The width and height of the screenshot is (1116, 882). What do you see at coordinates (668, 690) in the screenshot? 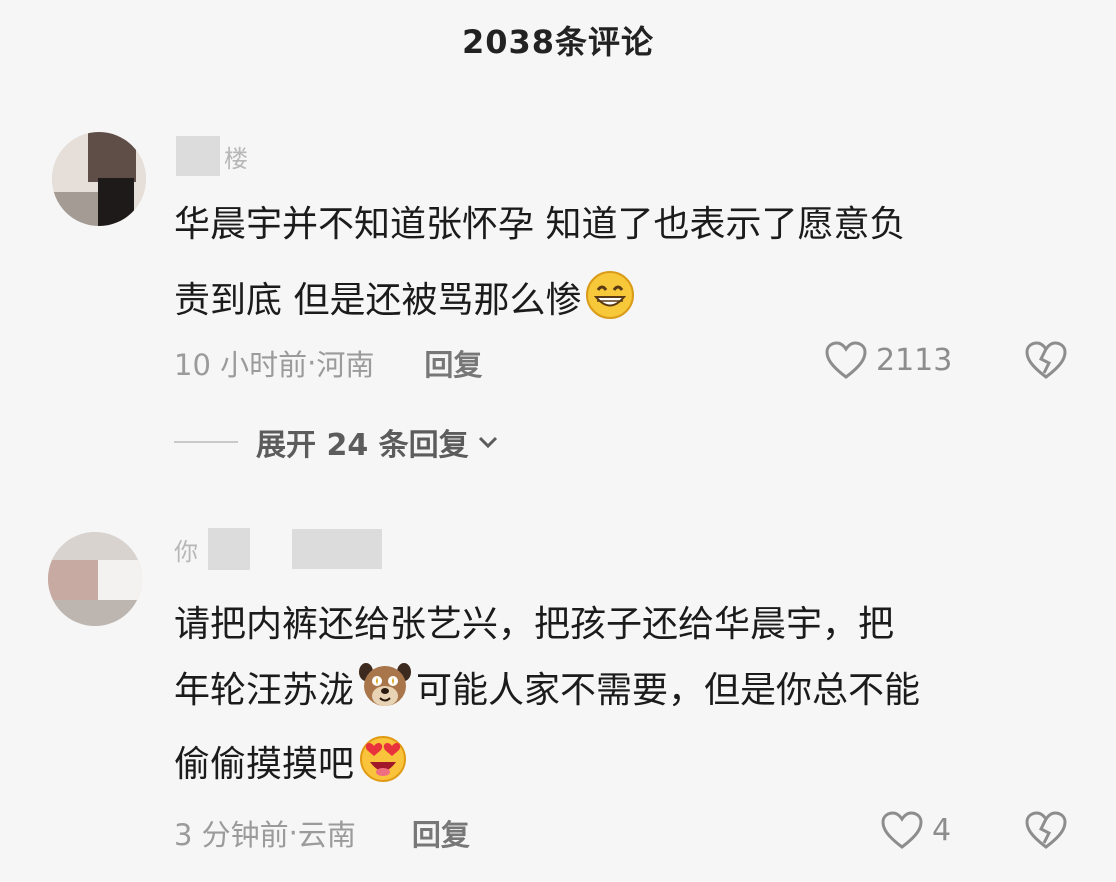
I see `comment-line-text: 可能人家不需要，但是你总不能` at bounding box center [668, 690].